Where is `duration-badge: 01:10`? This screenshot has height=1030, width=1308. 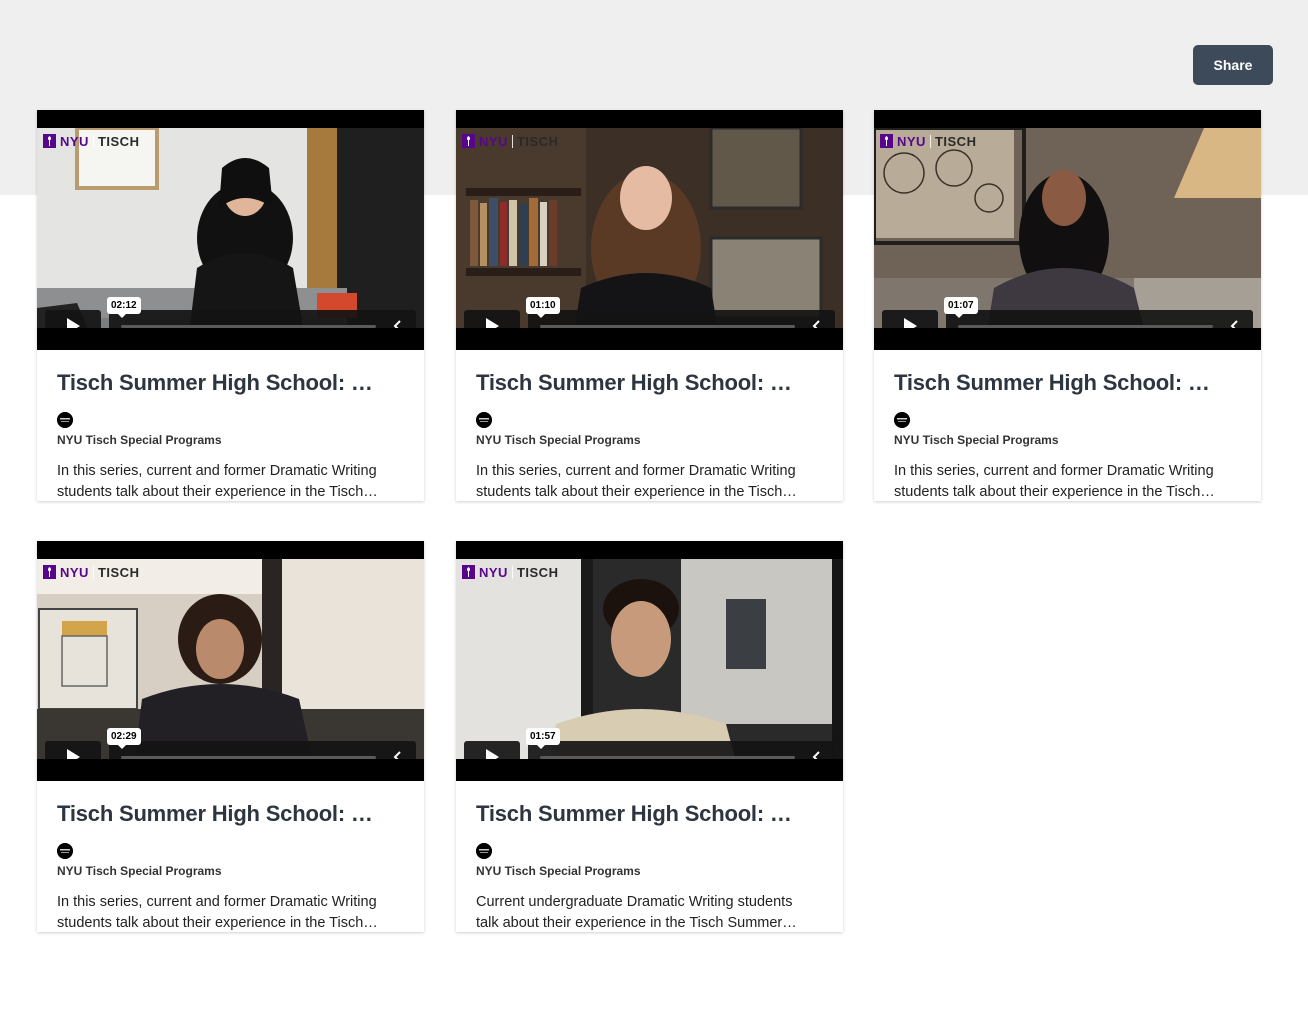 duration-badge: 01:10 is located at coordinates (543, 307).